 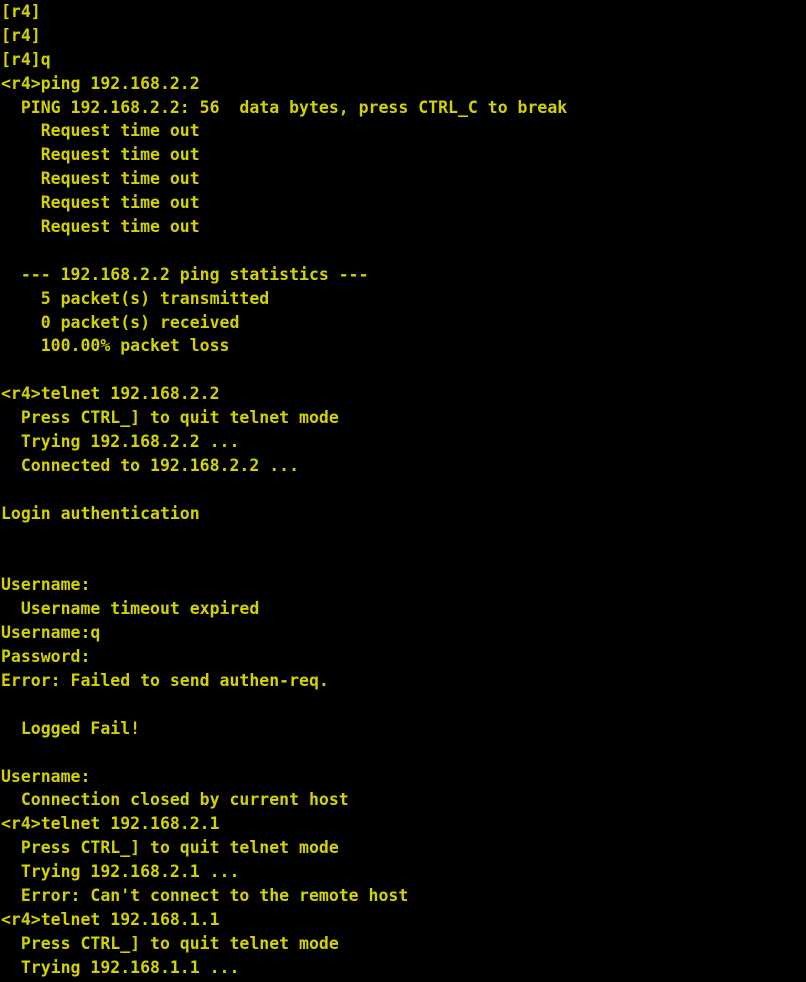 I want to click on terminal-line: <r4>telnet 192.168.2.2, so click(x=110, y=394).